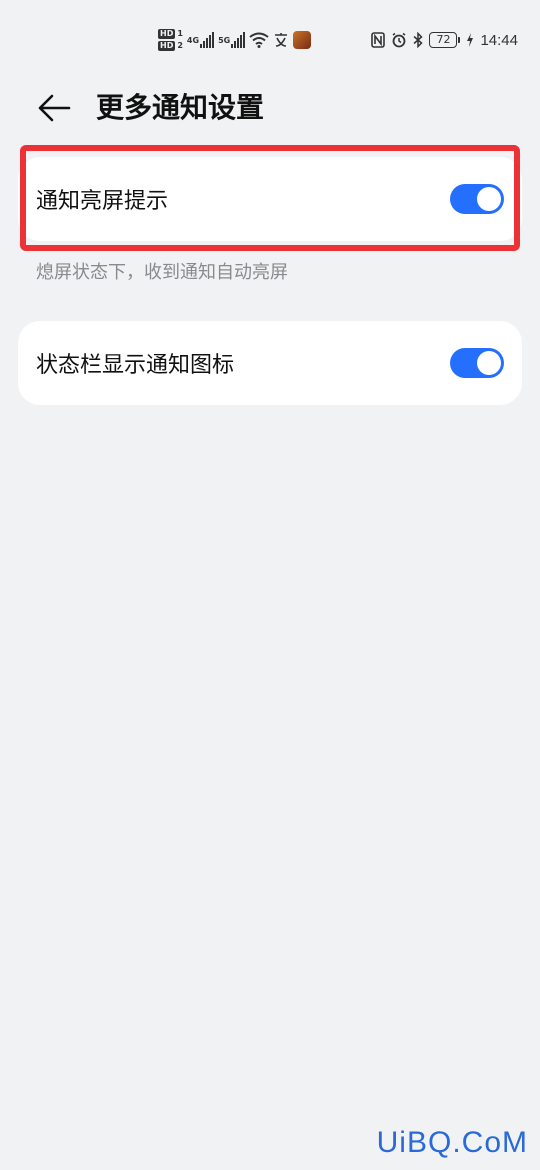 The image size is (540, 1170). I want to click on battery-level: 72, so click(443, 40).